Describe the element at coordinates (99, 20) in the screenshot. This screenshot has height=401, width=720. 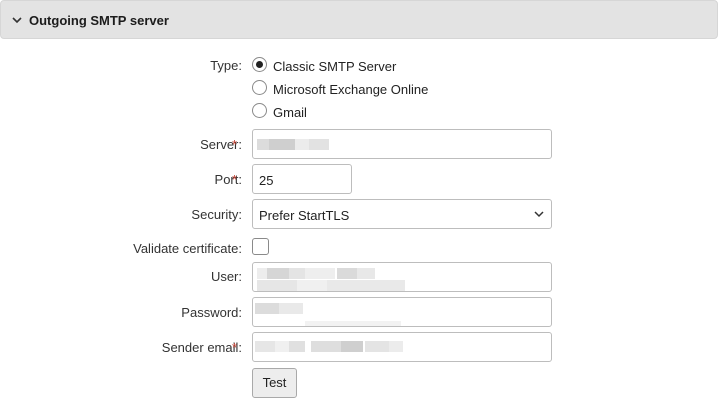
I see `section-title: Outgoing SMTP server` at that location.